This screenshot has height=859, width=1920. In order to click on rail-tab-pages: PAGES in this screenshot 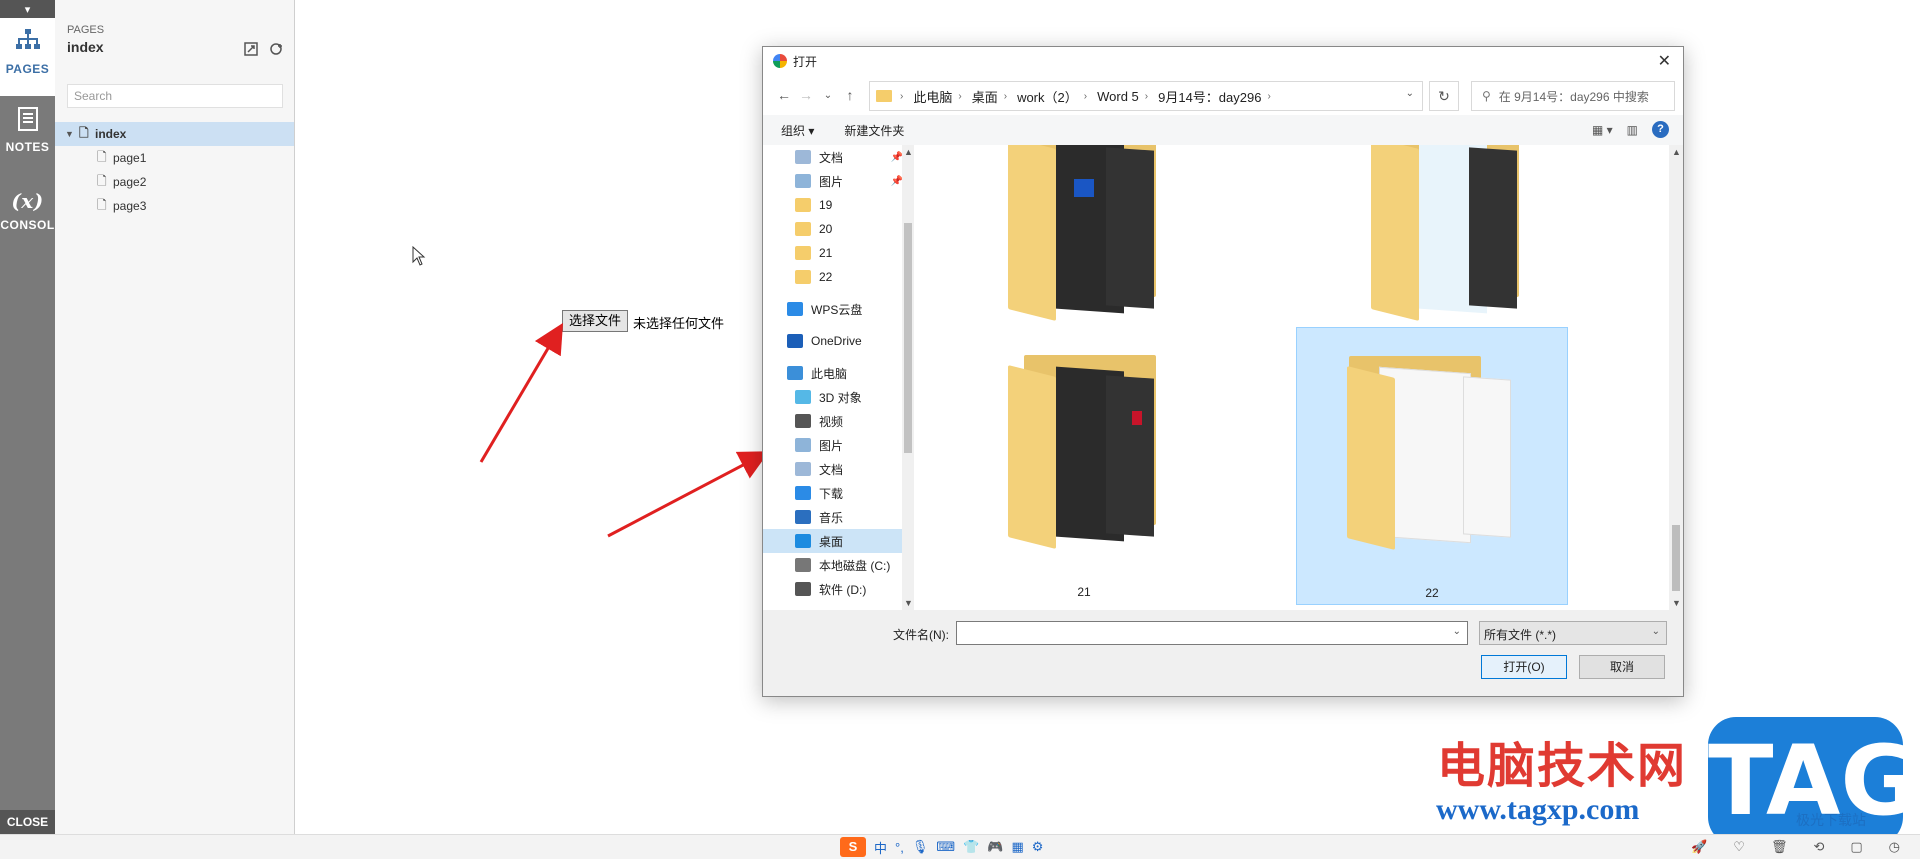, I will do `click(27, 57)`.